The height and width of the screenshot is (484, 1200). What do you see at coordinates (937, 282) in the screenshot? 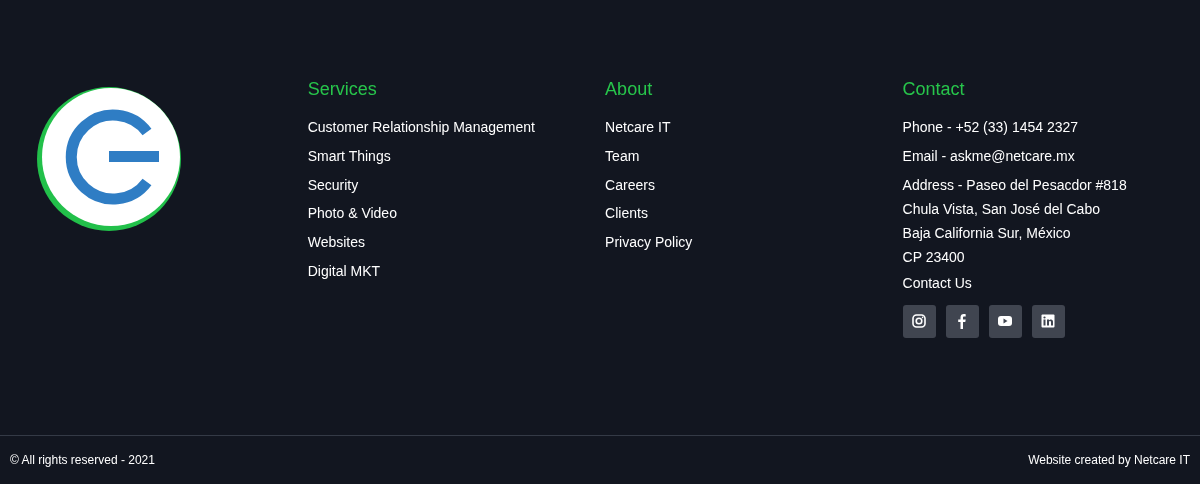
I see `contact-link: Contact Us` at bounding box center [937, 282].